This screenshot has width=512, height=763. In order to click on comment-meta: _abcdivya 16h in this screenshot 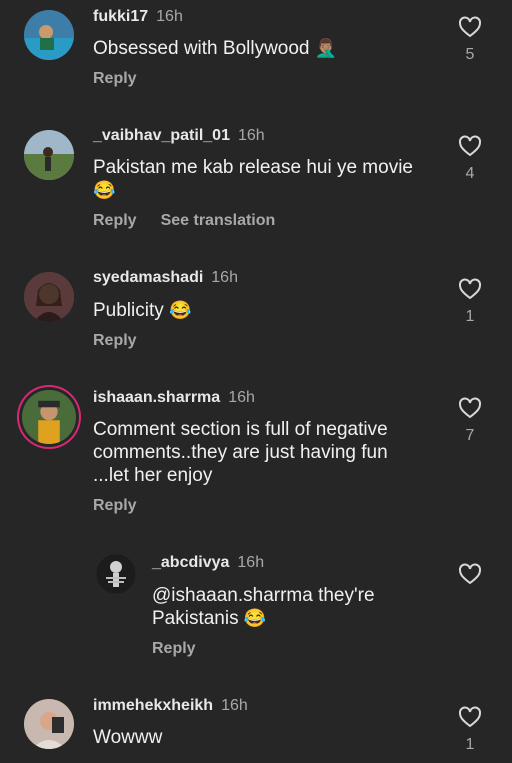, I will do `click(208, 563)`.